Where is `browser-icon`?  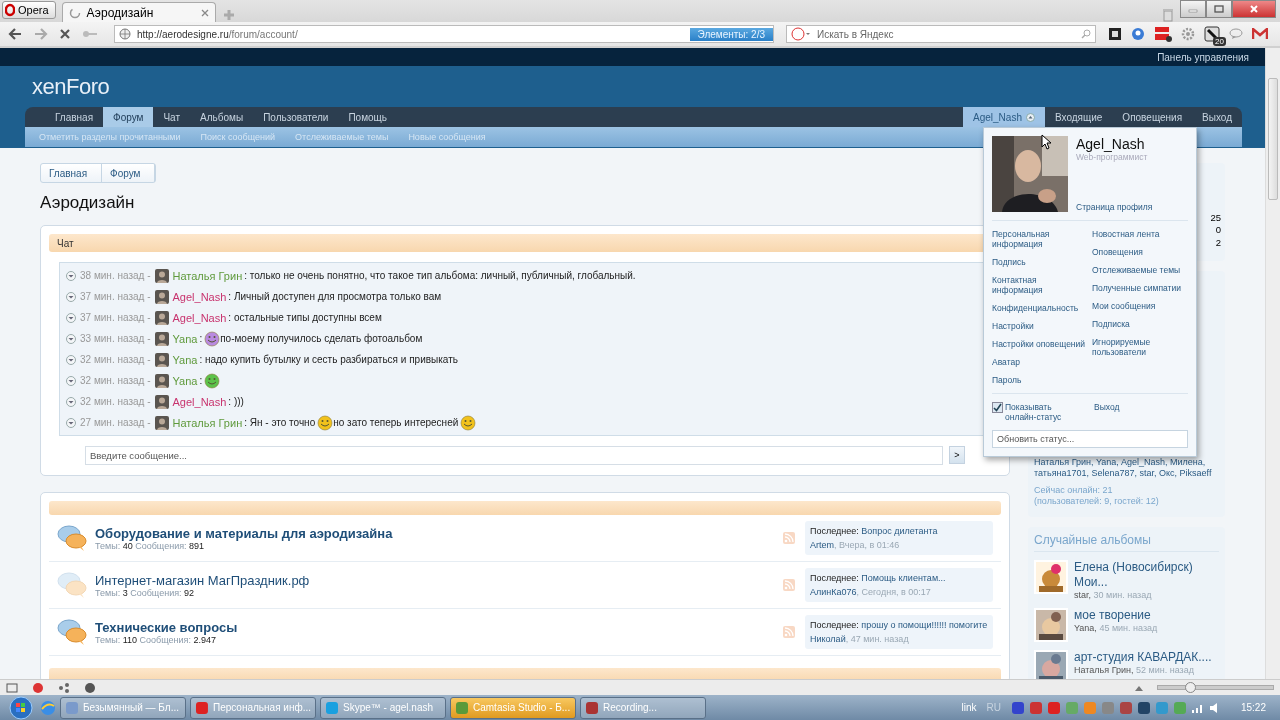 browser-icon is located at coordinates (48, 707).